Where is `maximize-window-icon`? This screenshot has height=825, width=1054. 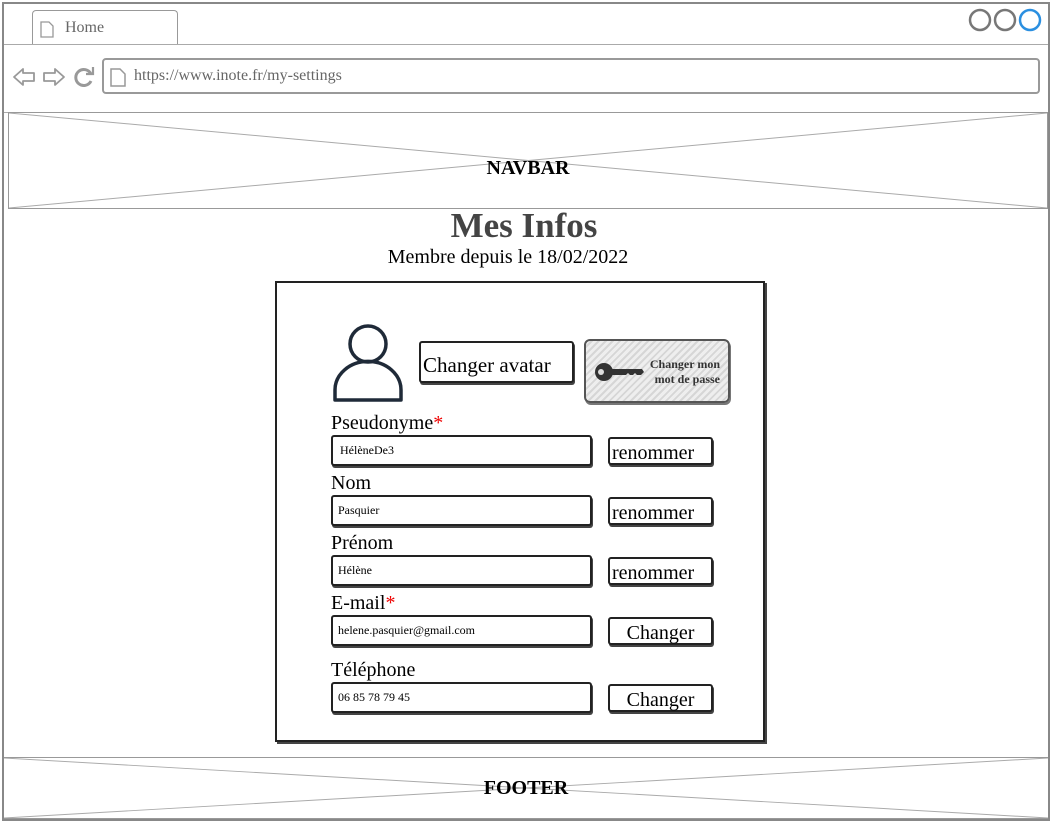 maximize-window-icon is located at coordinates (1005, 20).